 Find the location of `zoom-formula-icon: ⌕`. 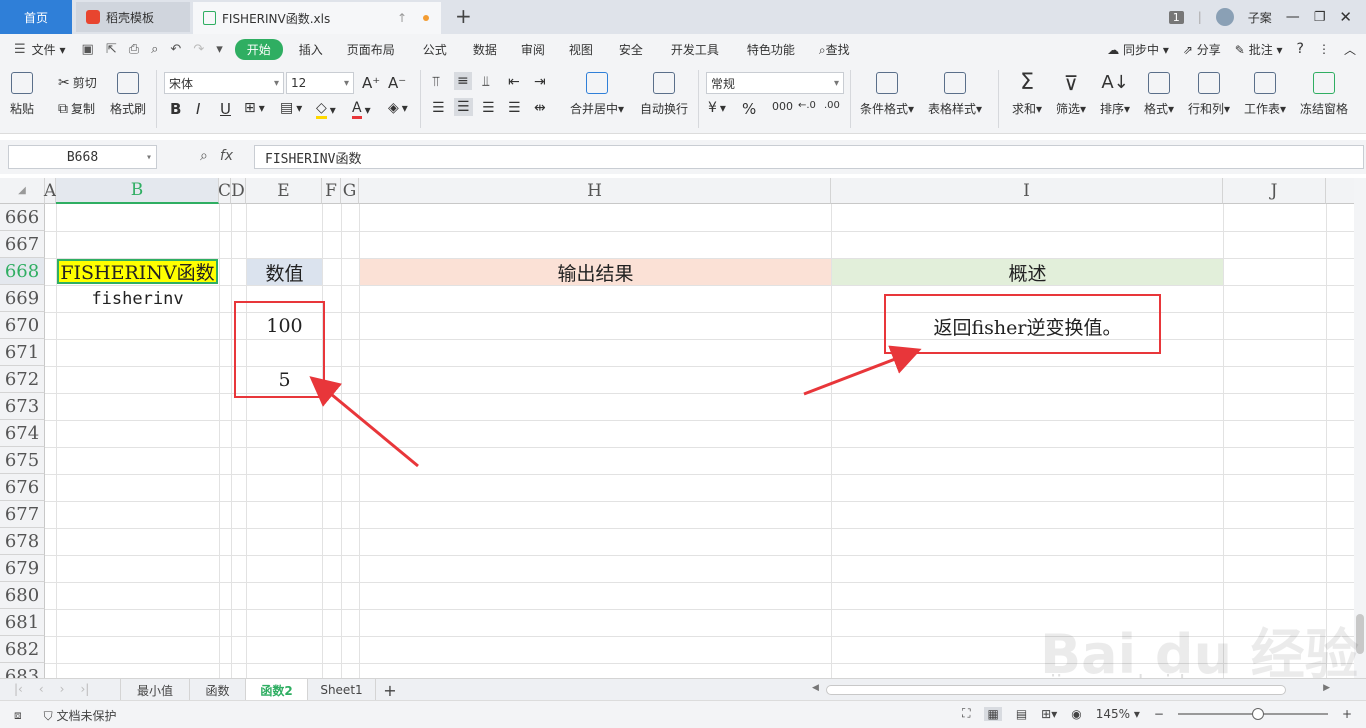

zoom-formula-icon: ⌕ is located at coordinates (204, 156).